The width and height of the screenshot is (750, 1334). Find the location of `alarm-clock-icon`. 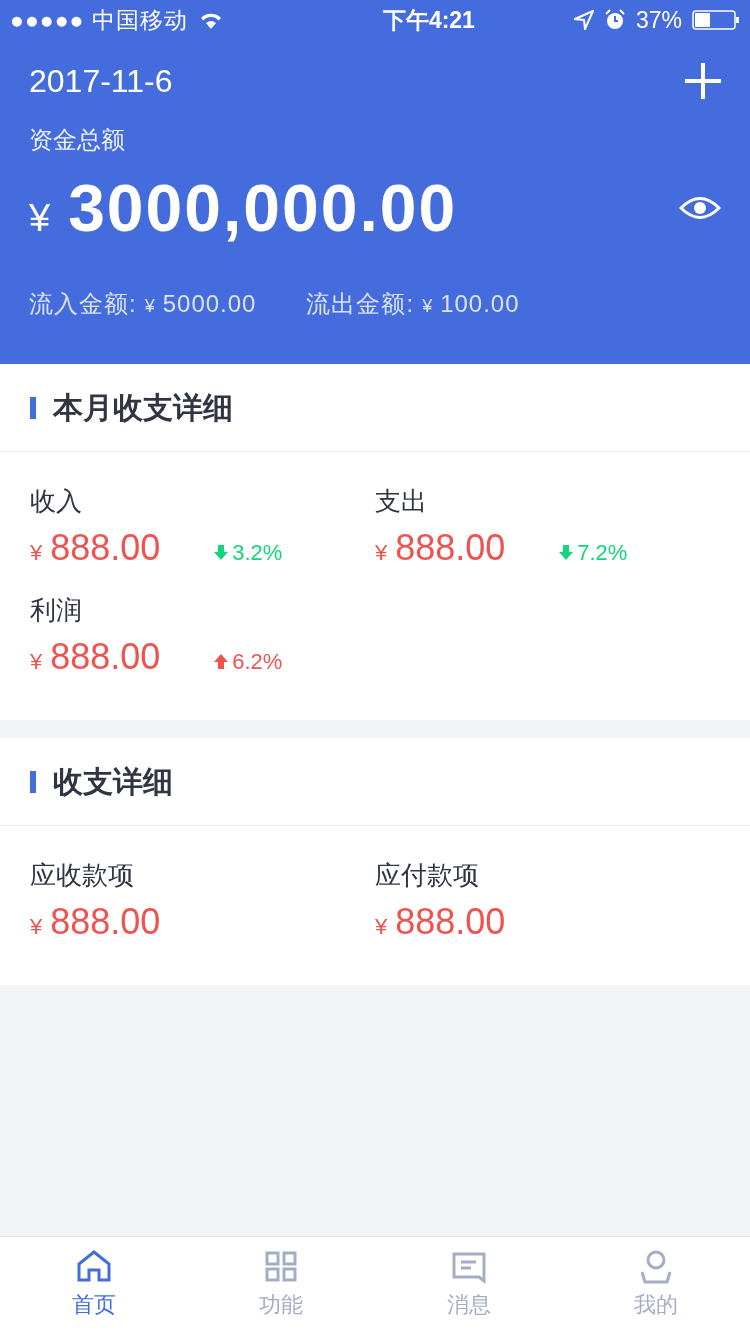

alarm-clock-icon is located at coordinates (614, 20).